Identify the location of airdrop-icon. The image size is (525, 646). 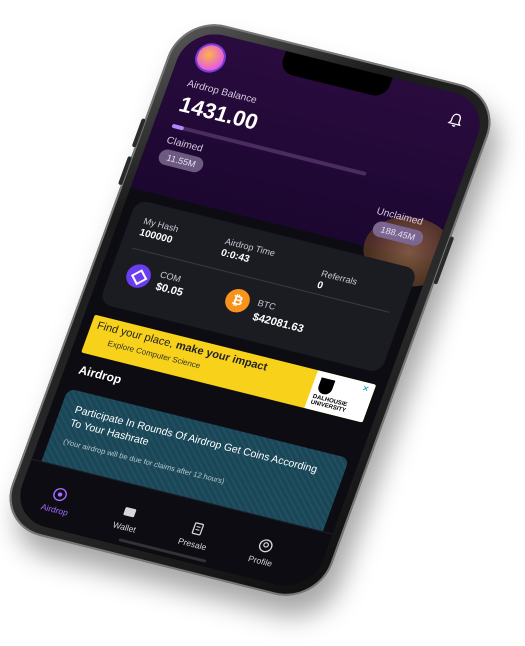
(60, 494).